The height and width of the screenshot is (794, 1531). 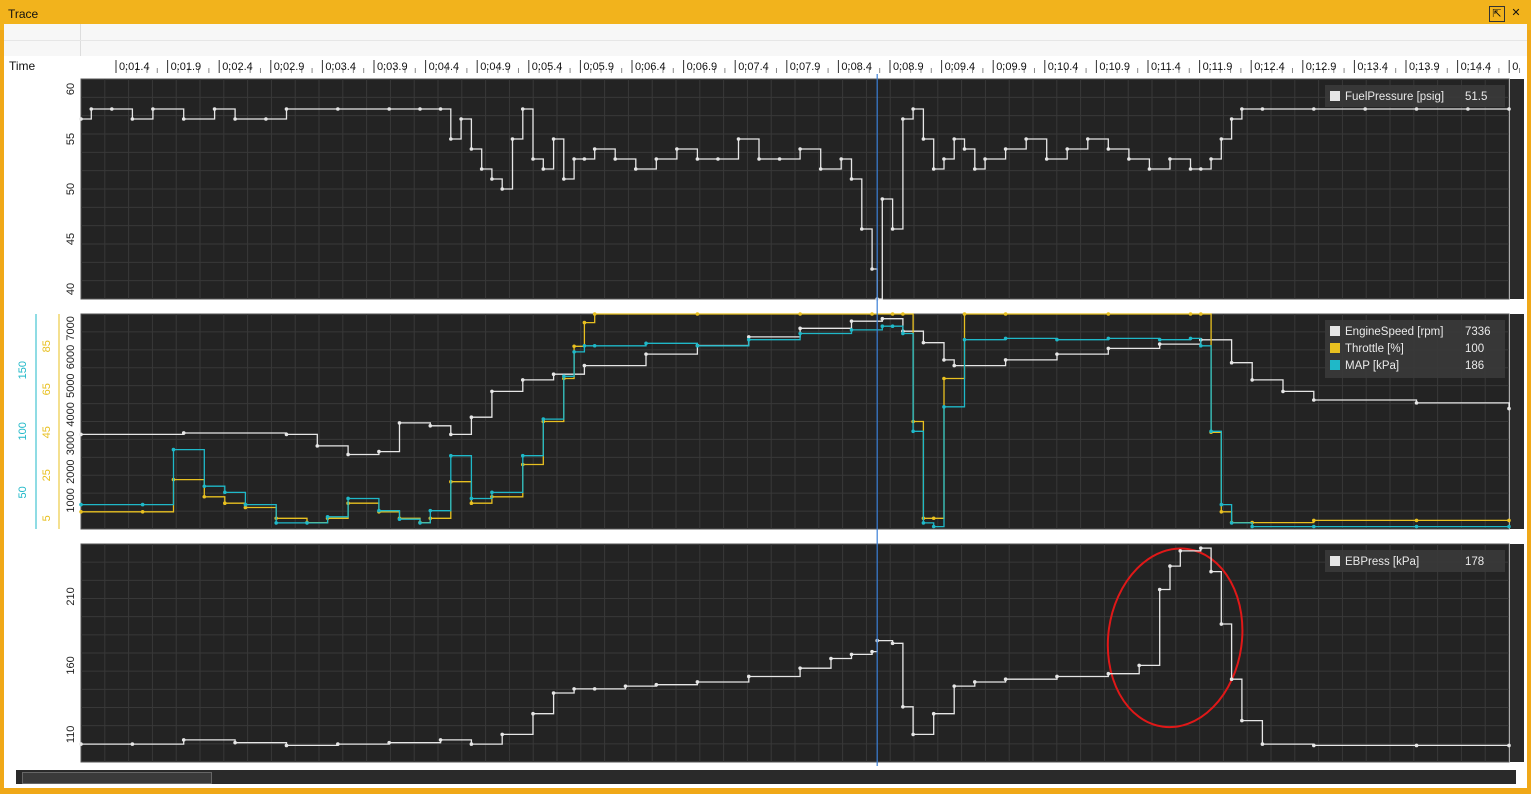 What do you see at coordinates (71, 239) in the screenshot?
I see `fuel-pressure-tick-label: 45` at bounding box center [71, 239].